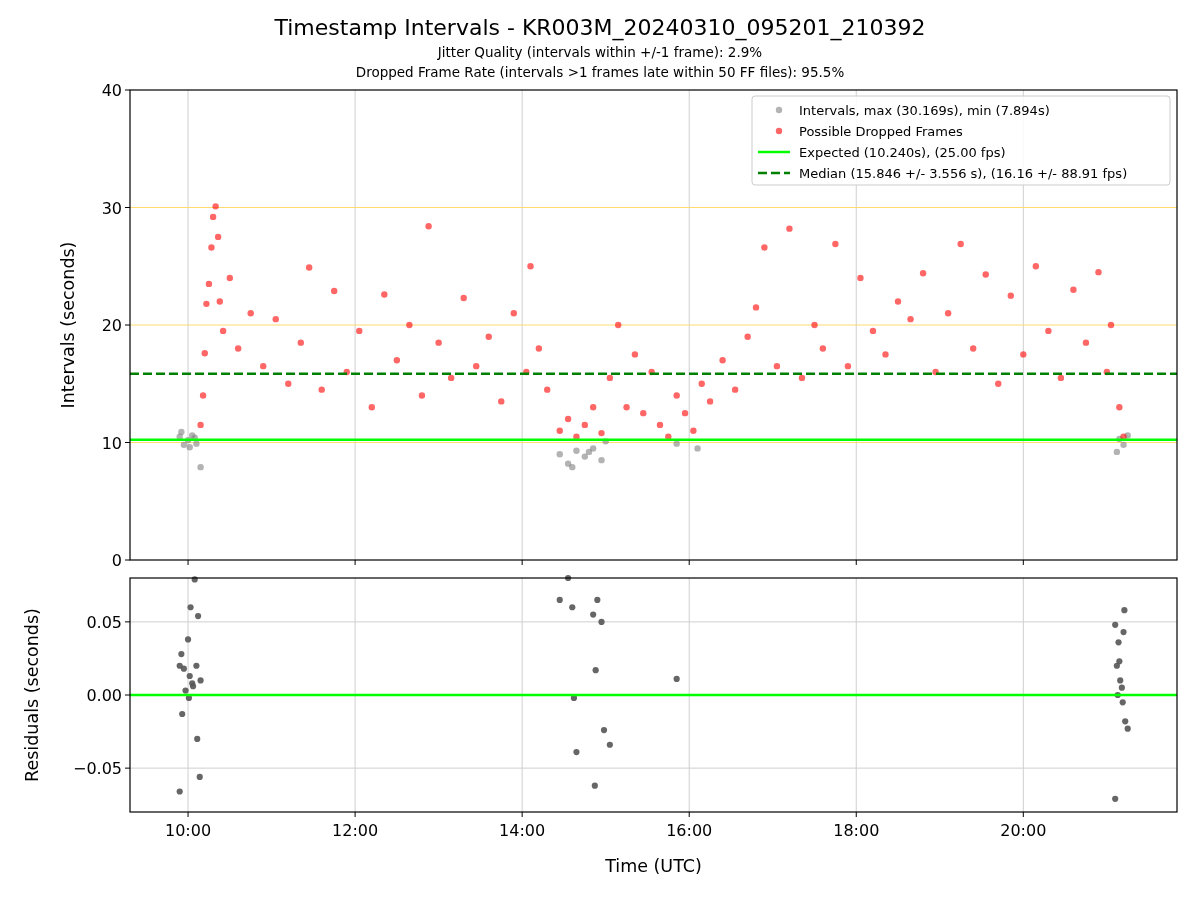 The width and height of the screenshot is (1200, 900). What do you see at coordinates (104, 622) in the screenshot?
I see `y-tick-label: 0.05` at bounding box center [104, 622].